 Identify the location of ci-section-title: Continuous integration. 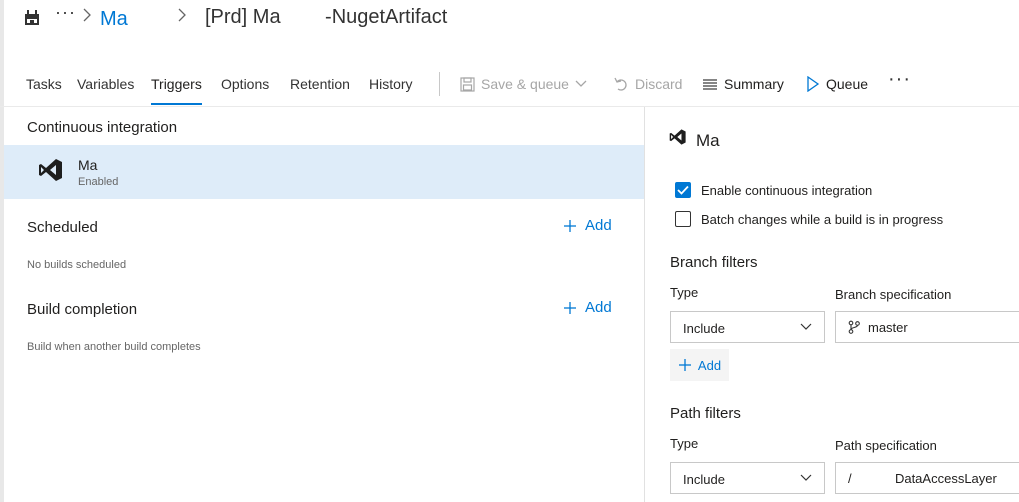
(102, 127).